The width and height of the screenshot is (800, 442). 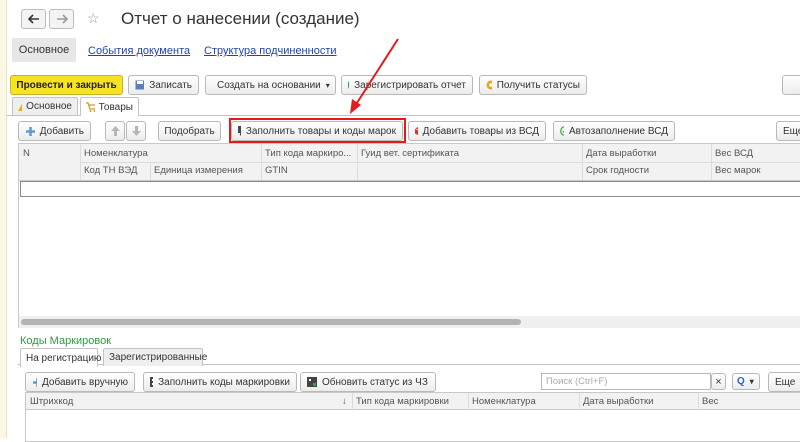 I want to click on update-status-button: Обновить статус из ЧЗ, so click(x=368, y=382).